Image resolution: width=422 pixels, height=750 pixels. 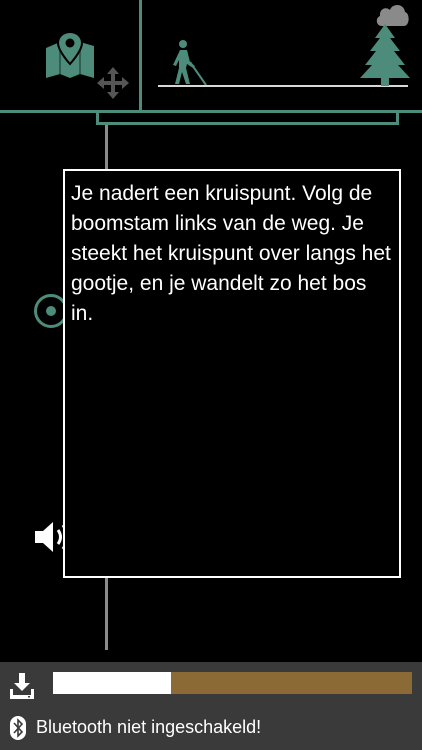 What do you see at coordinates (385, 55) in the screenshot?
I see `pine-tree-icon` at bounding box center [385, 55].